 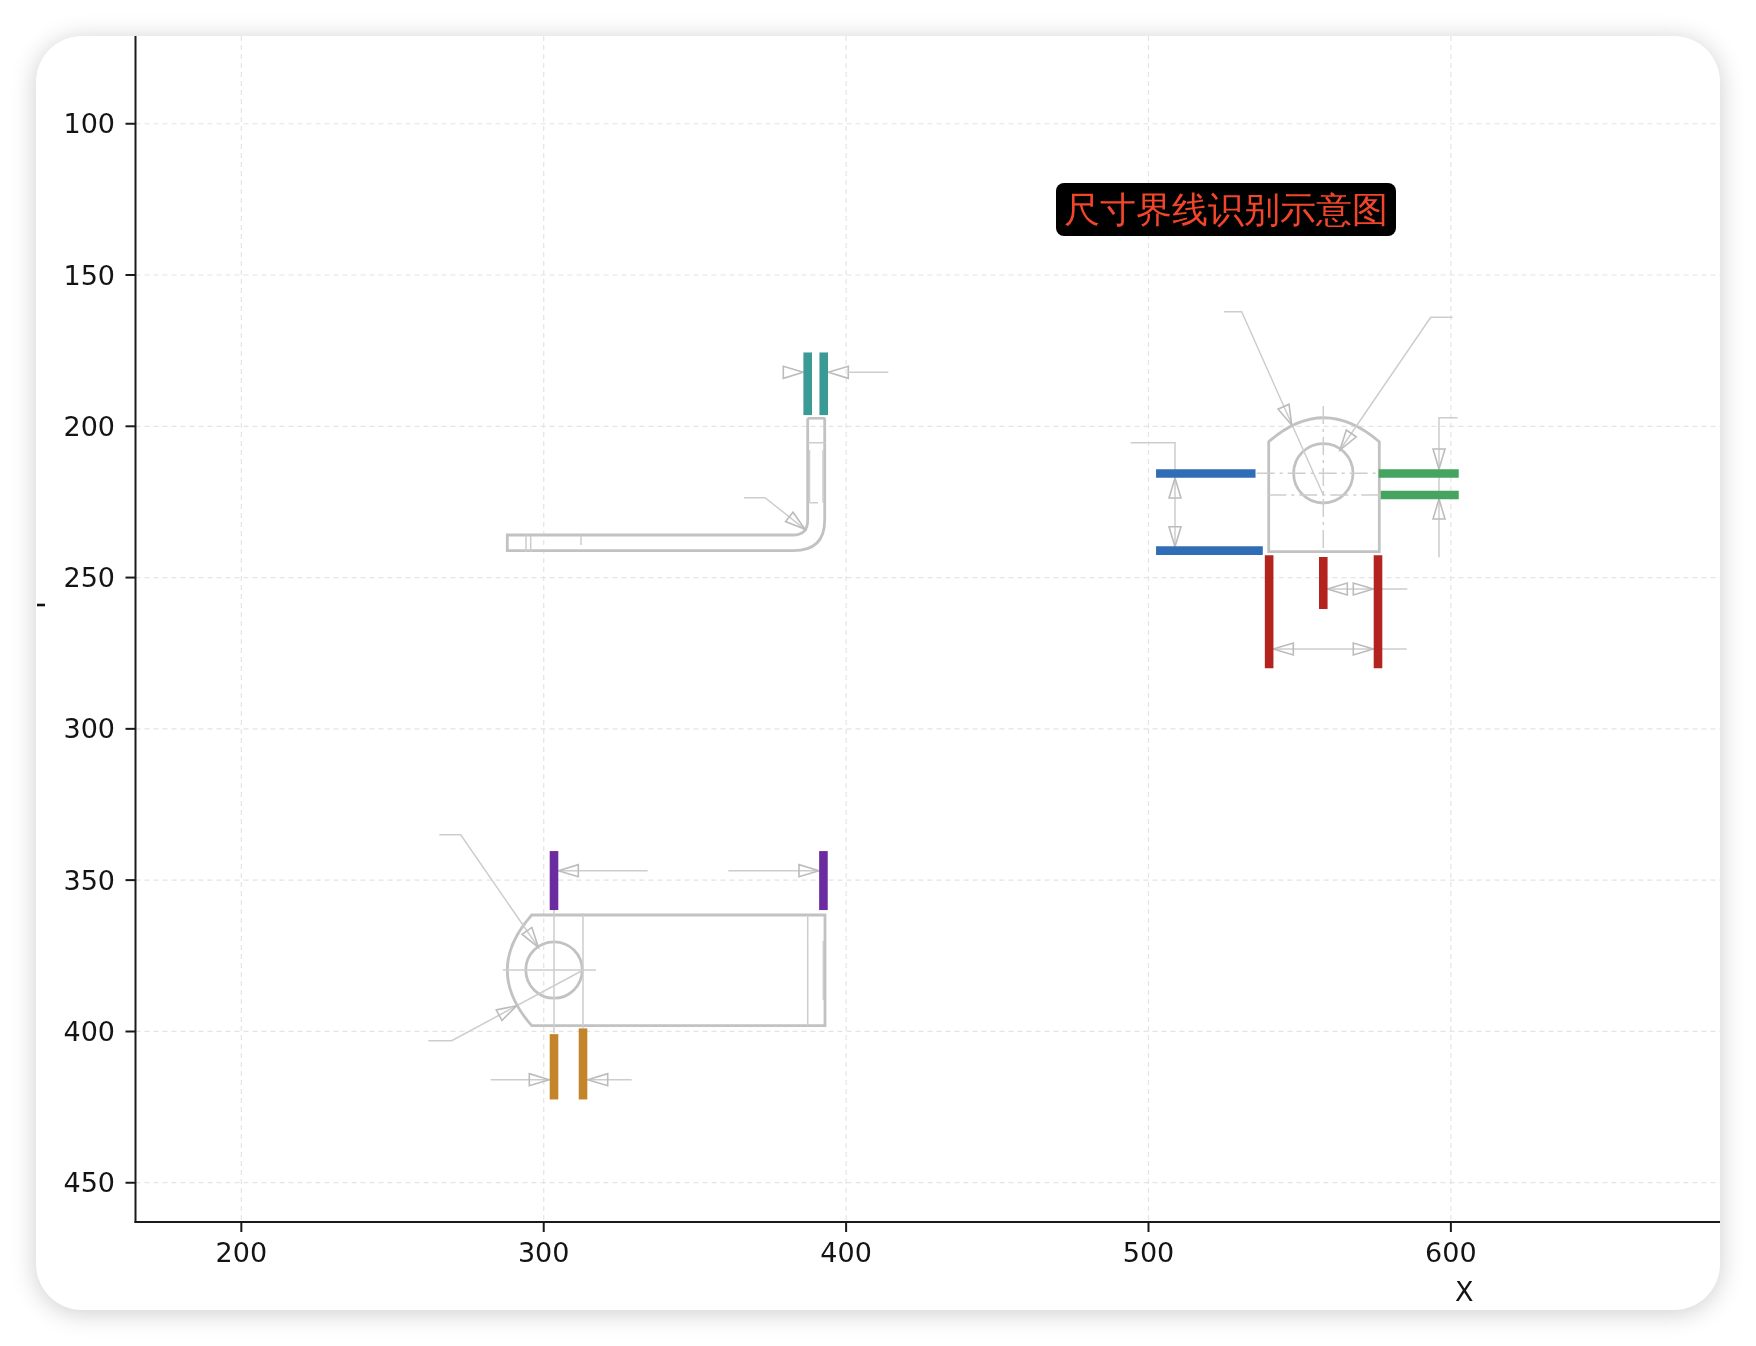 What do you see at coordinates (1225, 210) in the screenshot?
I see `chart-annotation: 尺寸界线识别示意图` at bounding box center [1225, 210].